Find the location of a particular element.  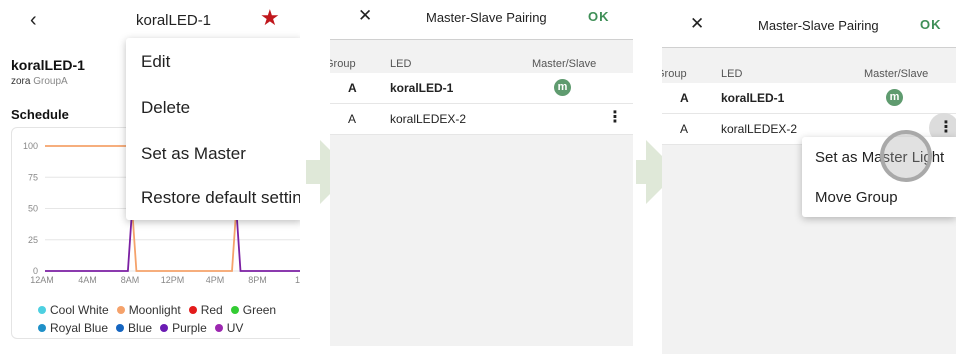

x-tick-label: 4AM is located at coordinates (87, 280).